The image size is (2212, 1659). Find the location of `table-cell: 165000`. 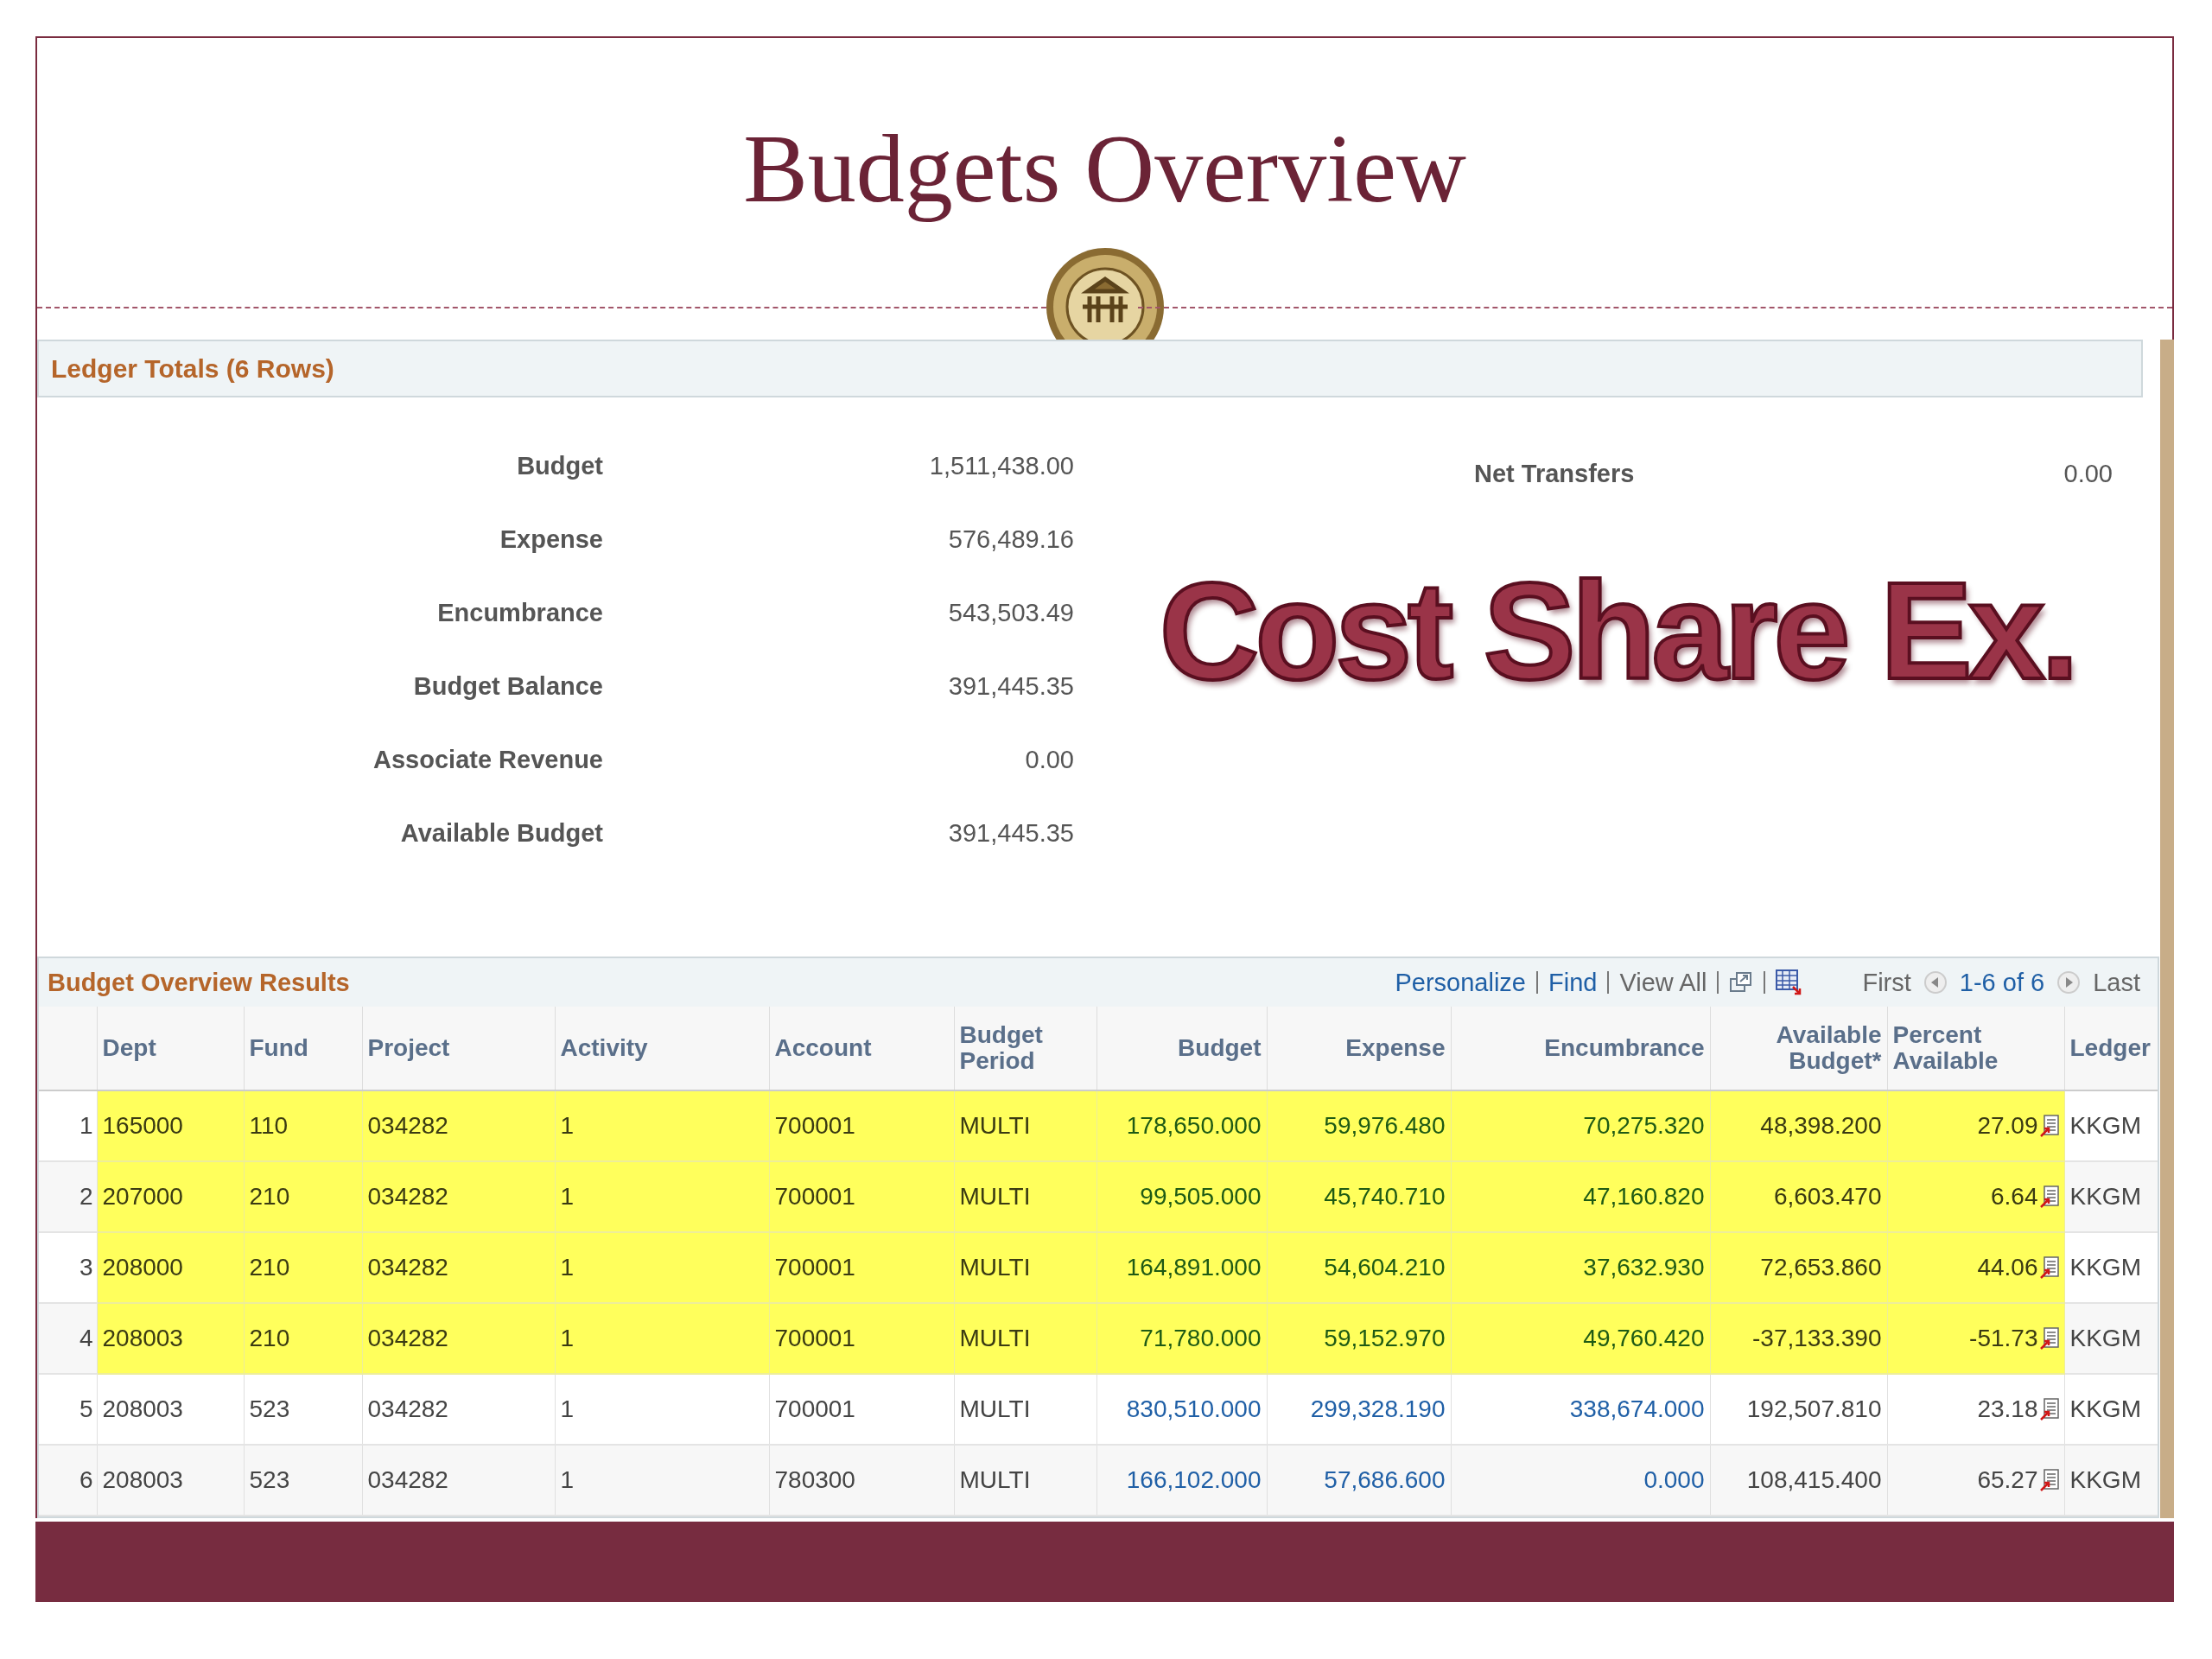

table-cell: 165000 is located at coordinates (170, 1125).